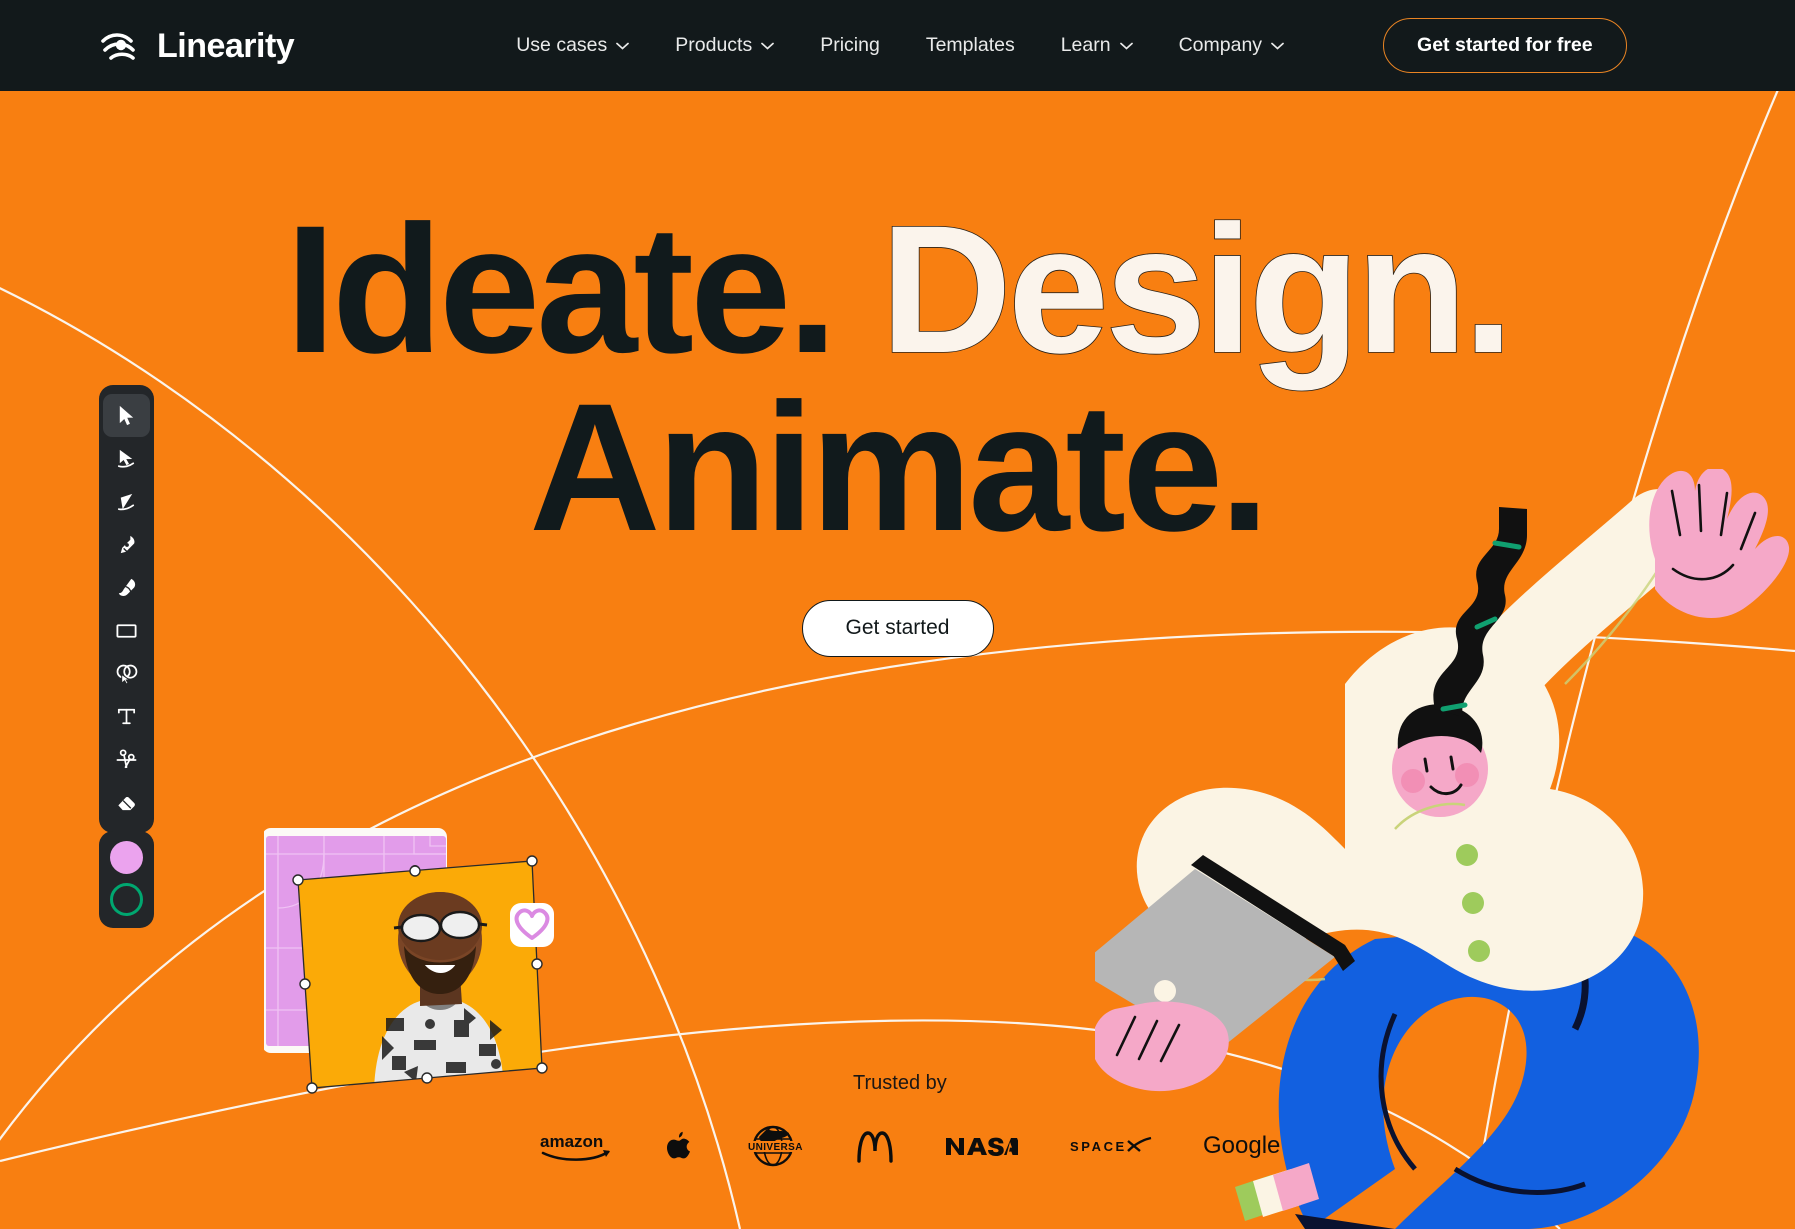 The height and width of the screenshot is (1229, 1795). What do you see at coordinates (126, 879) in the screenshot?
I see `color-swatches` at bounding box center [126, 879].